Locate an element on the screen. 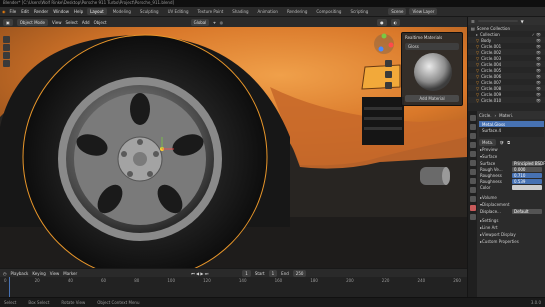 The width and height of the screenshot is (545, 307). physics-tab-icon is located at coordinates (472, 181).